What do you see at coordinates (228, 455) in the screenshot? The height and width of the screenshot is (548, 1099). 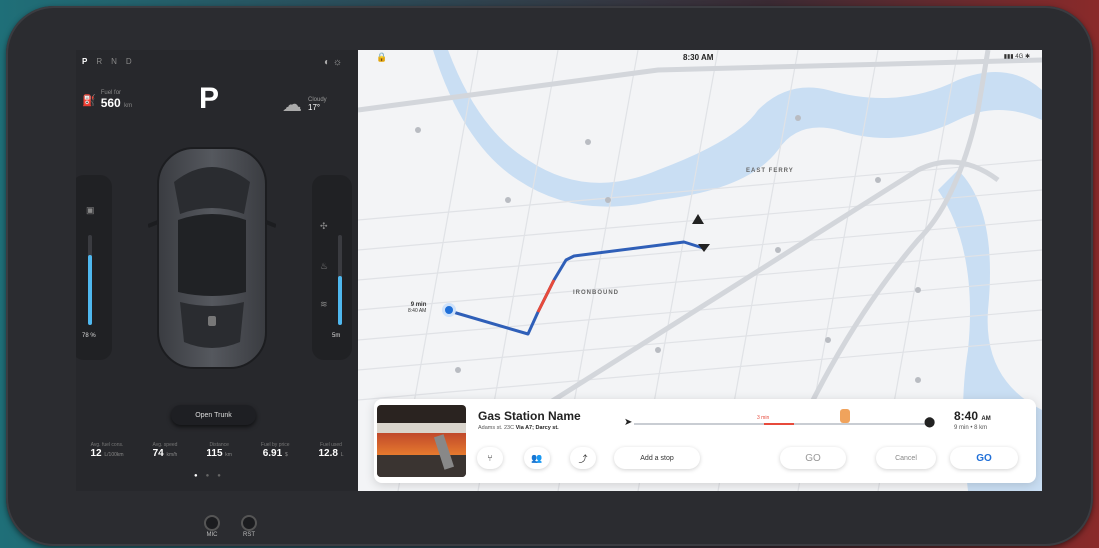 I see `stat-unit: km` at bounding box center [228, 455].